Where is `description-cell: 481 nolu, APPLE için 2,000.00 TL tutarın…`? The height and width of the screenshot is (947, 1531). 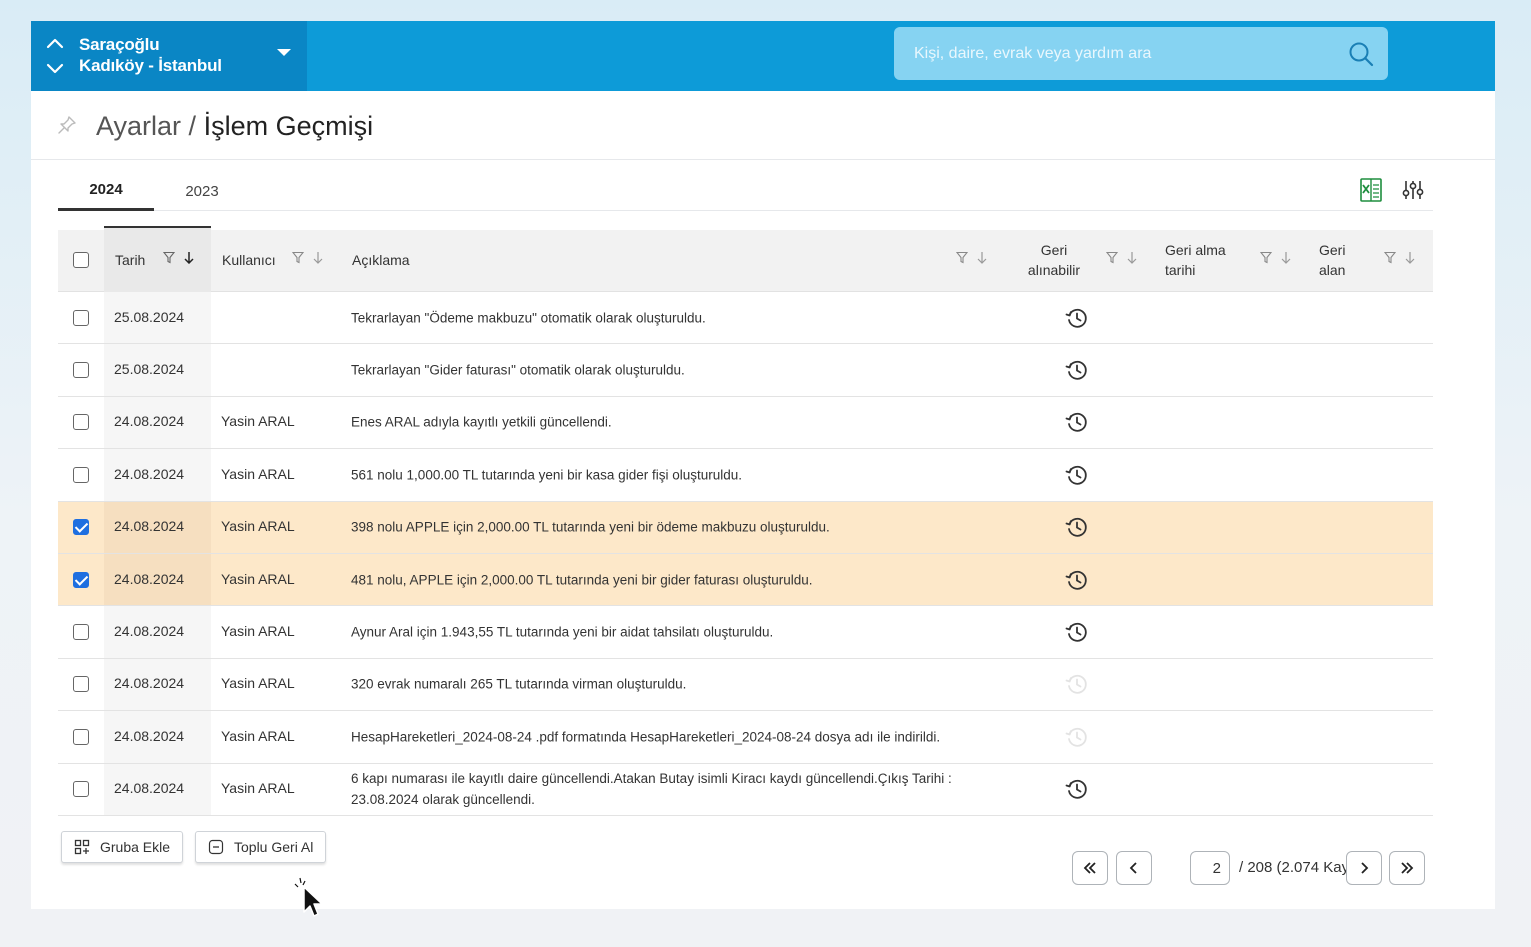 description-cell: 481 nolu, APPLE için 2,000.00 TL tutarın… is located at coordinates (582, 580).